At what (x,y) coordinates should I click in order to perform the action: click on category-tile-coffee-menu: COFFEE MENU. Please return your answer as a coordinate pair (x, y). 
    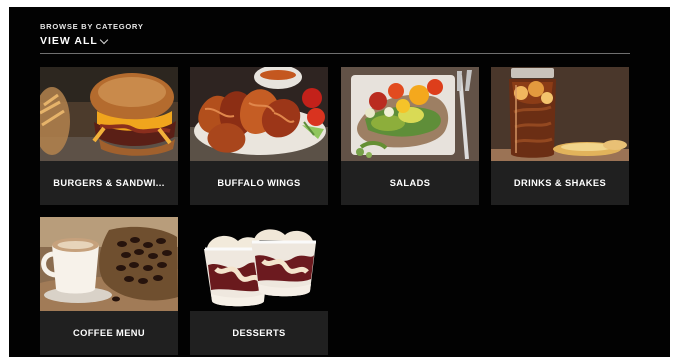
    Looking at the image, I should click on (109, 286).